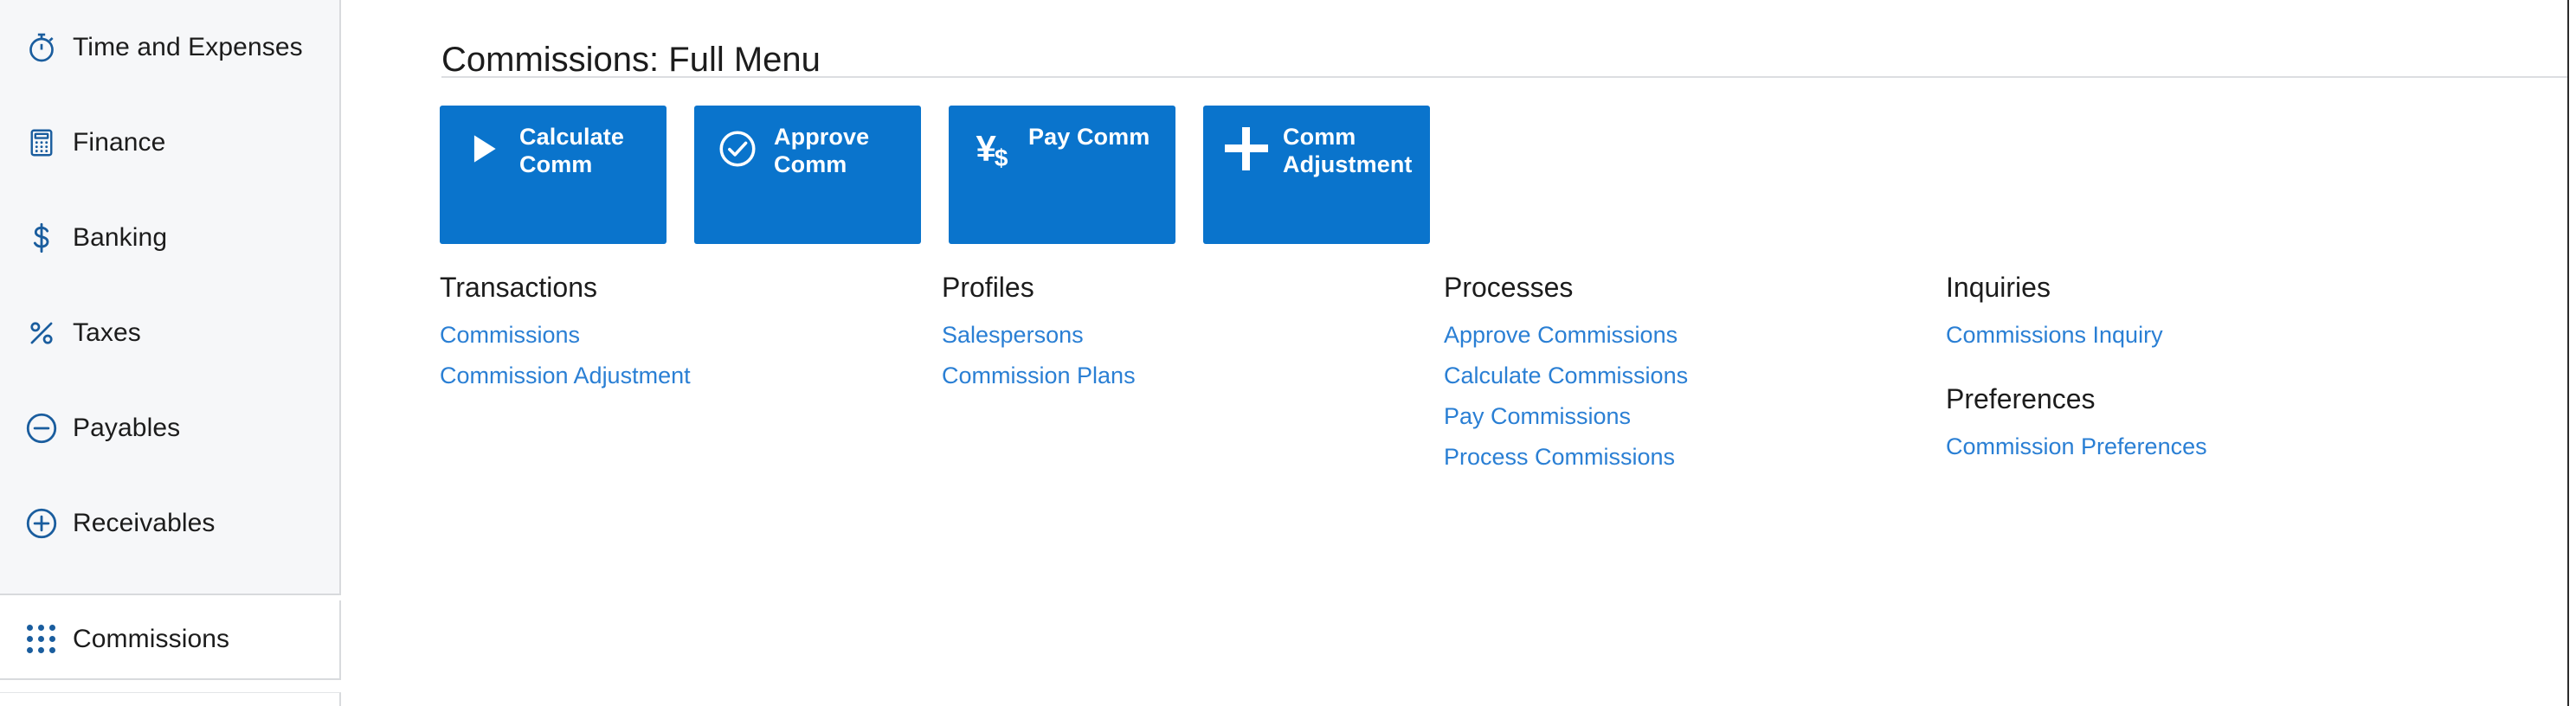 Image resolution: width=2576 pixels, height=706 pixels. Describe the element at coordinates (151, 639) in the screenshot. I see `sidebar-item-label: Commissions` at that location.